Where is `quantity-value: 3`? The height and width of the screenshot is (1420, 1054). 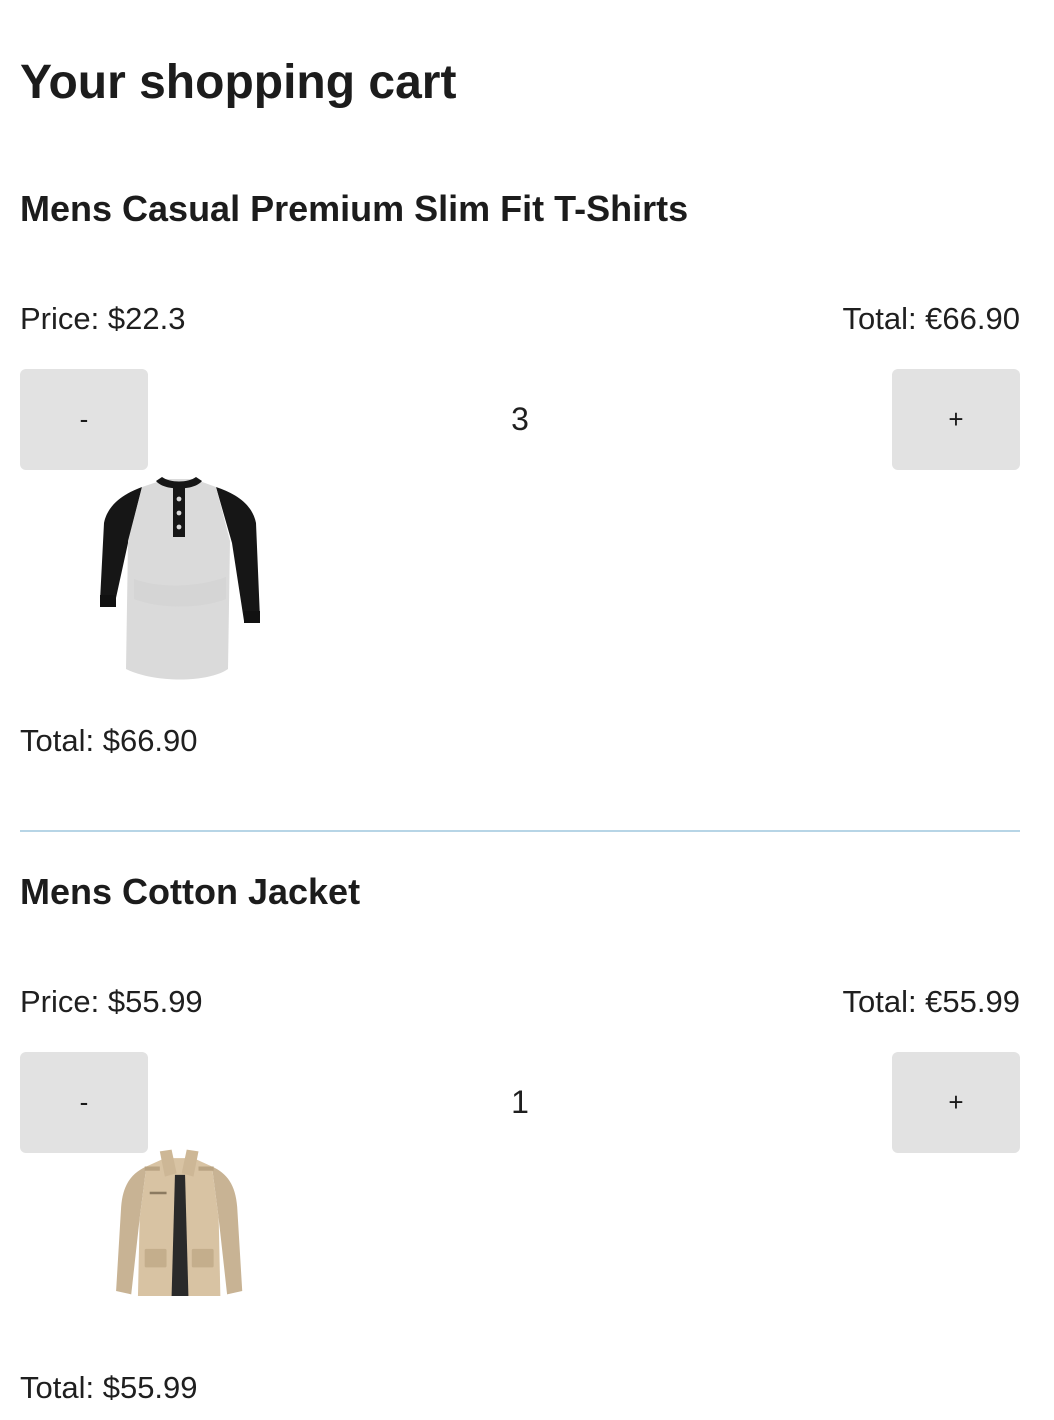
quantity-value: 3 is located at coordinates (520, 419).